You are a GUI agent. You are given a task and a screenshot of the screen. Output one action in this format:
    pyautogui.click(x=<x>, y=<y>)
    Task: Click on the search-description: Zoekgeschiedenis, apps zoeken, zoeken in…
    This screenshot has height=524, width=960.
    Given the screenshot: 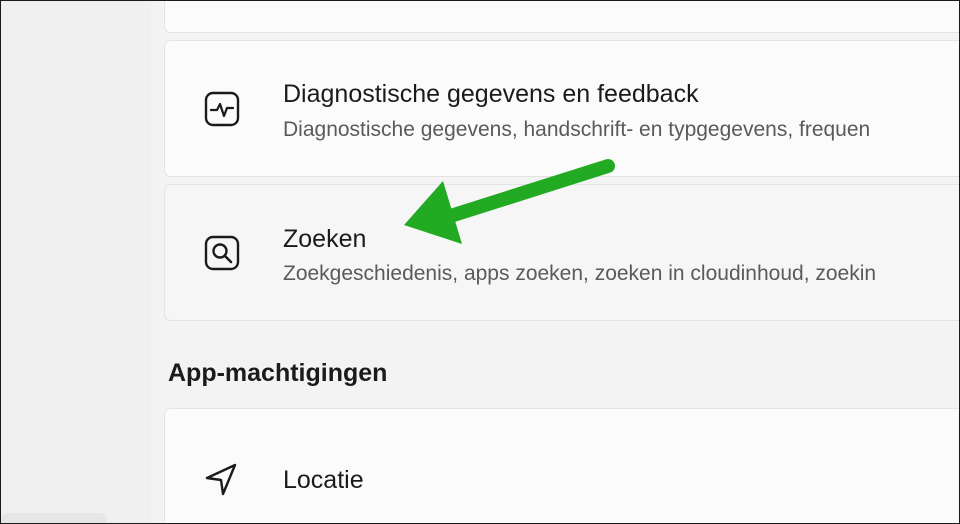 What is the action you would take?
    pyautogui.click(x=580, y=273)
    